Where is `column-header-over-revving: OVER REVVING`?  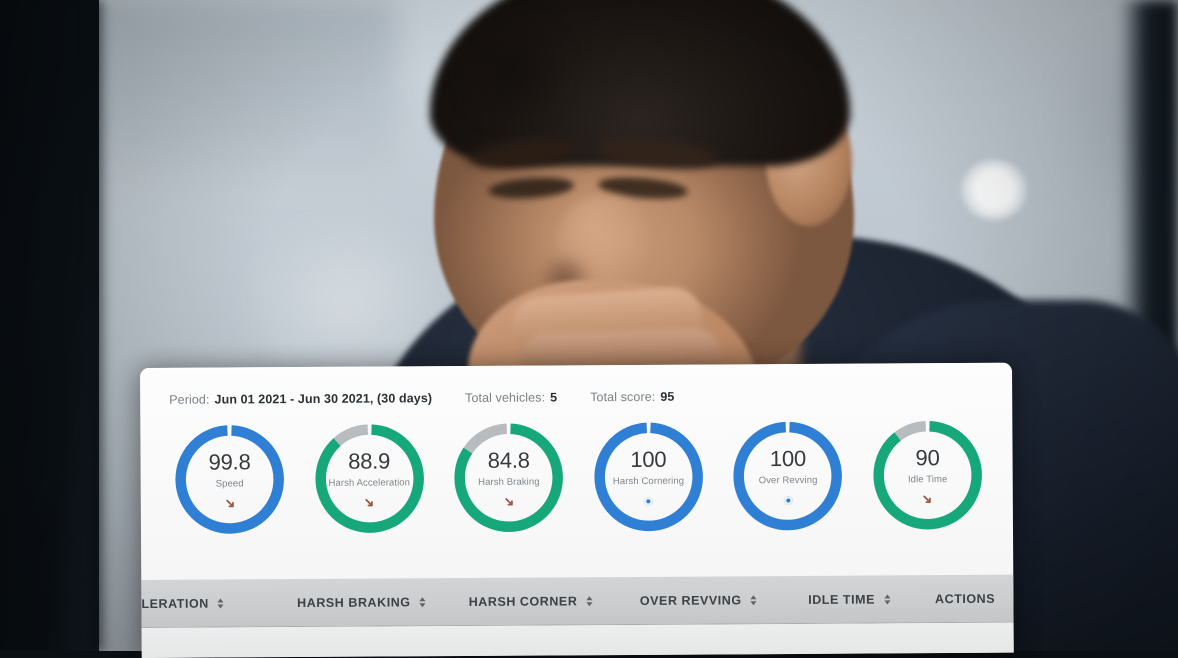
column-header-over-revving: OVER REVVING is located at coordinates (698, 600).